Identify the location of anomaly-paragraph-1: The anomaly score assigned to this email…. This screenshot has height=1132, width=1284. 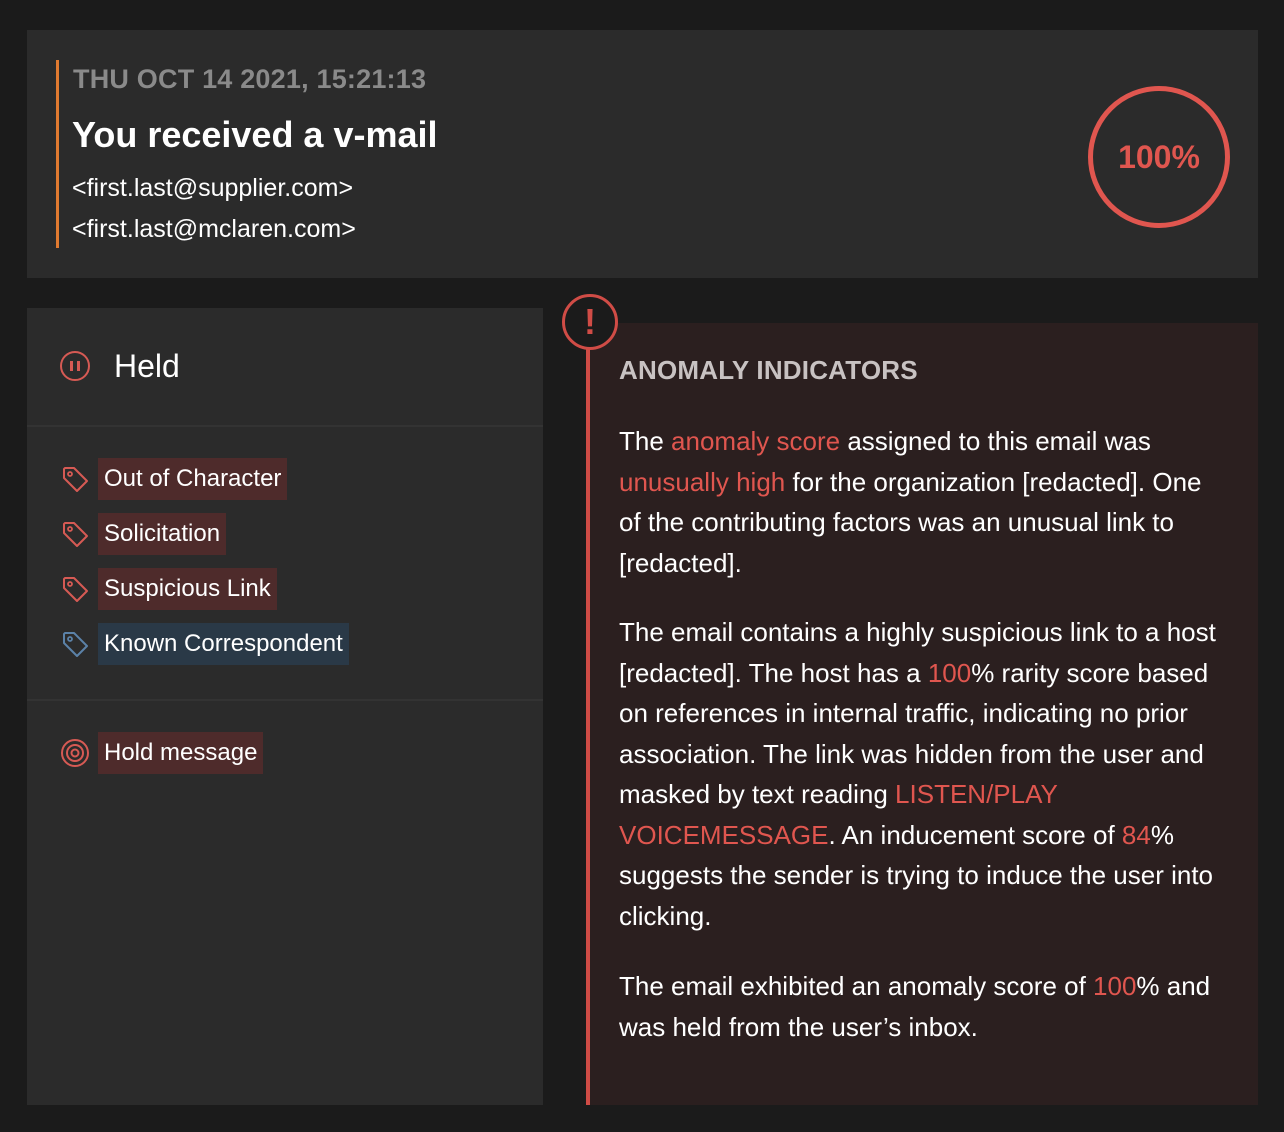
(910, 502).